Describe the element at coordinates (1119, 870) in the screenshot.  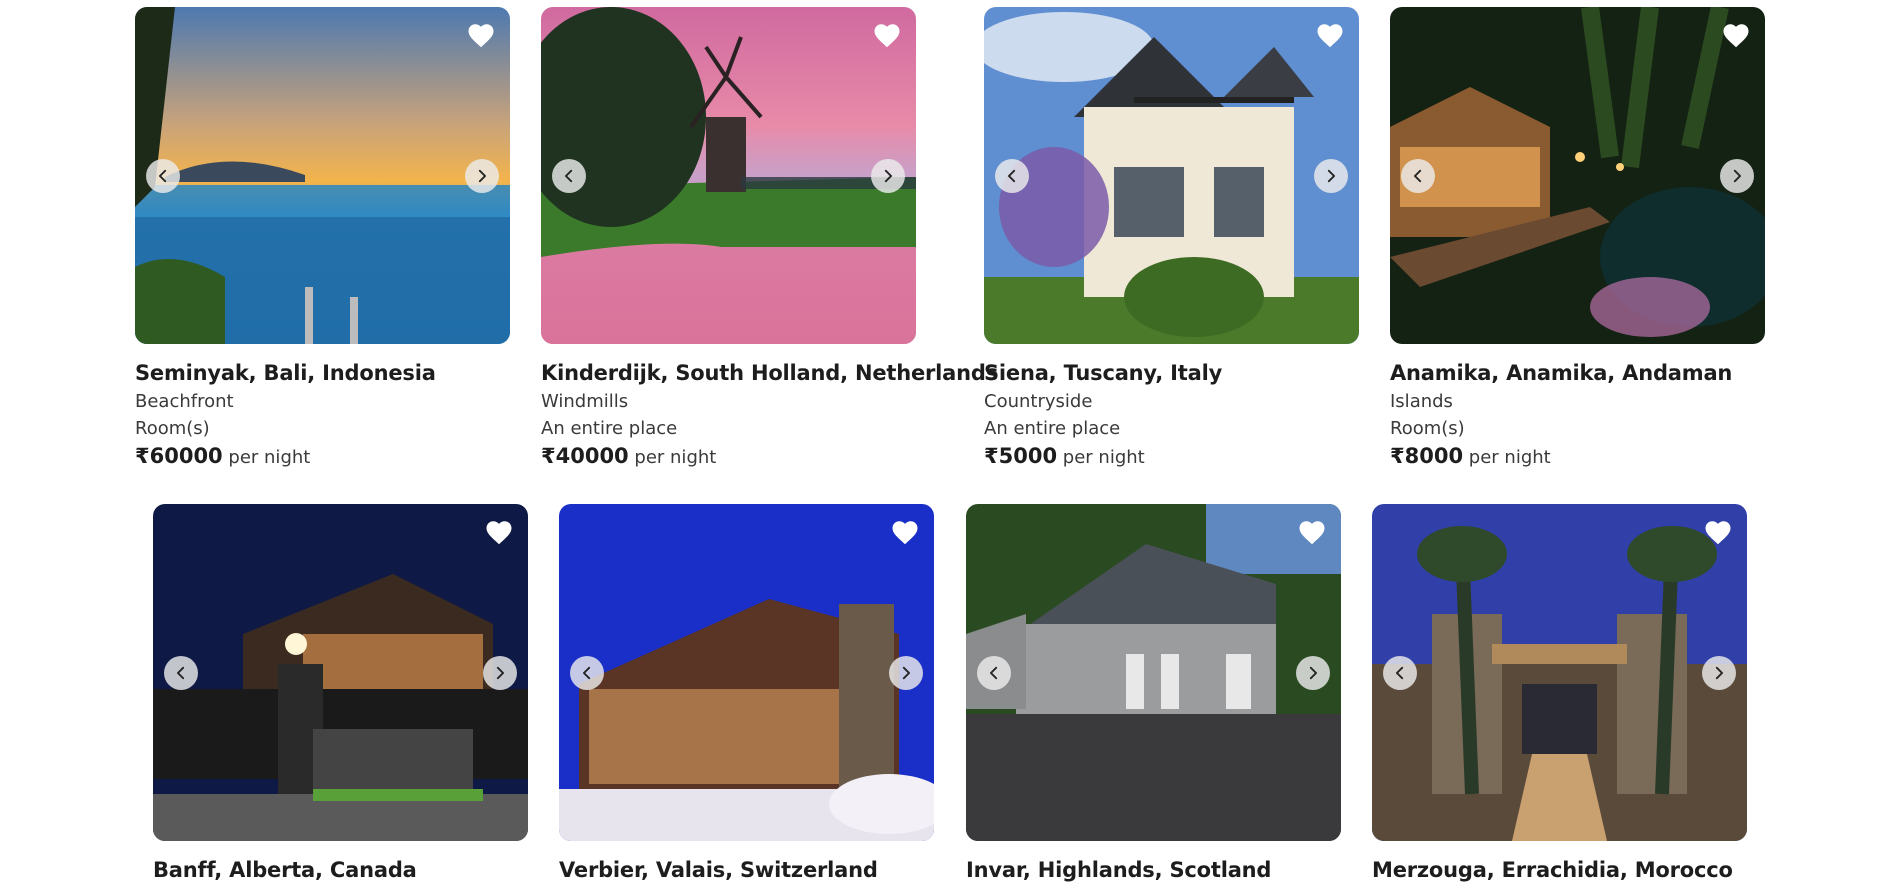
I see `listing-location: Invar, Highlands, Scotland` at that location.